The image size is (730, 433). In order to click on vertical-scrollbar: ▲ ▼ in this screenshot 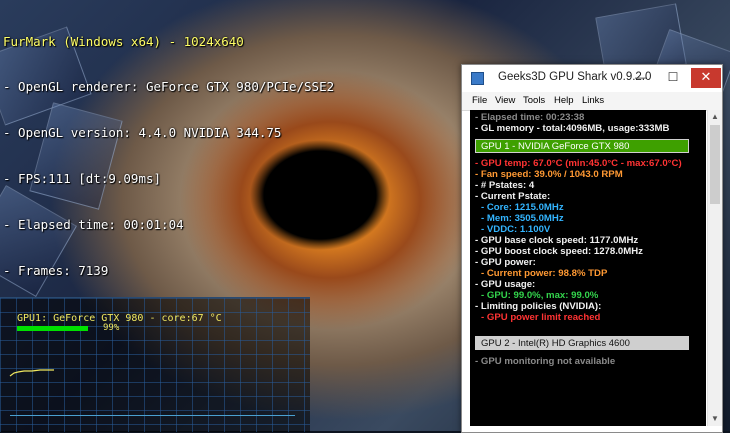, I will do `click(714, 268)`.